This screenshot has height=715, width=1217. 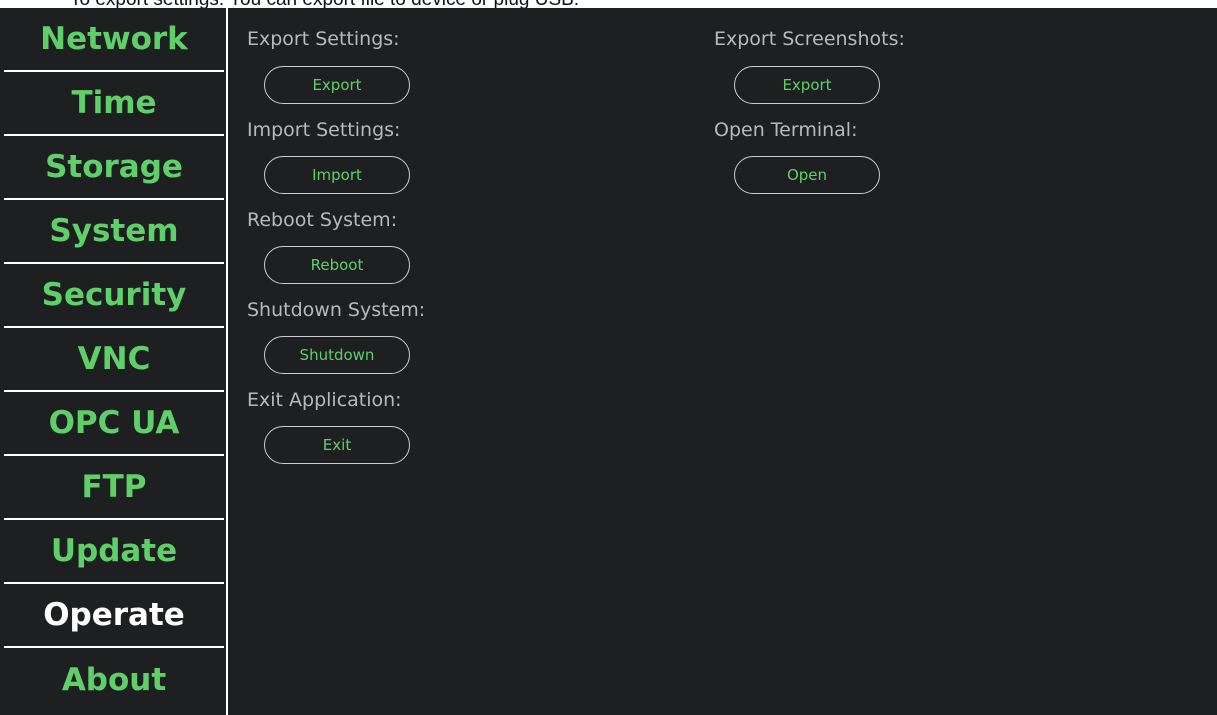 I want to click on sidebar-item-time: Time, so click(x=114, y=104).